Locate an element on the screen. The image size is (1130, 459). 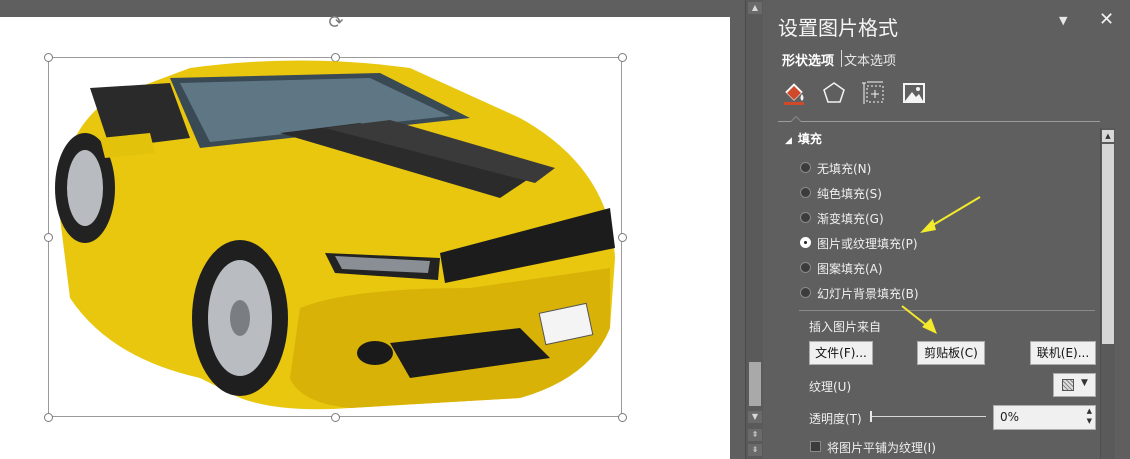
effects-pentagon-icon is located at coordinates (834, 93).